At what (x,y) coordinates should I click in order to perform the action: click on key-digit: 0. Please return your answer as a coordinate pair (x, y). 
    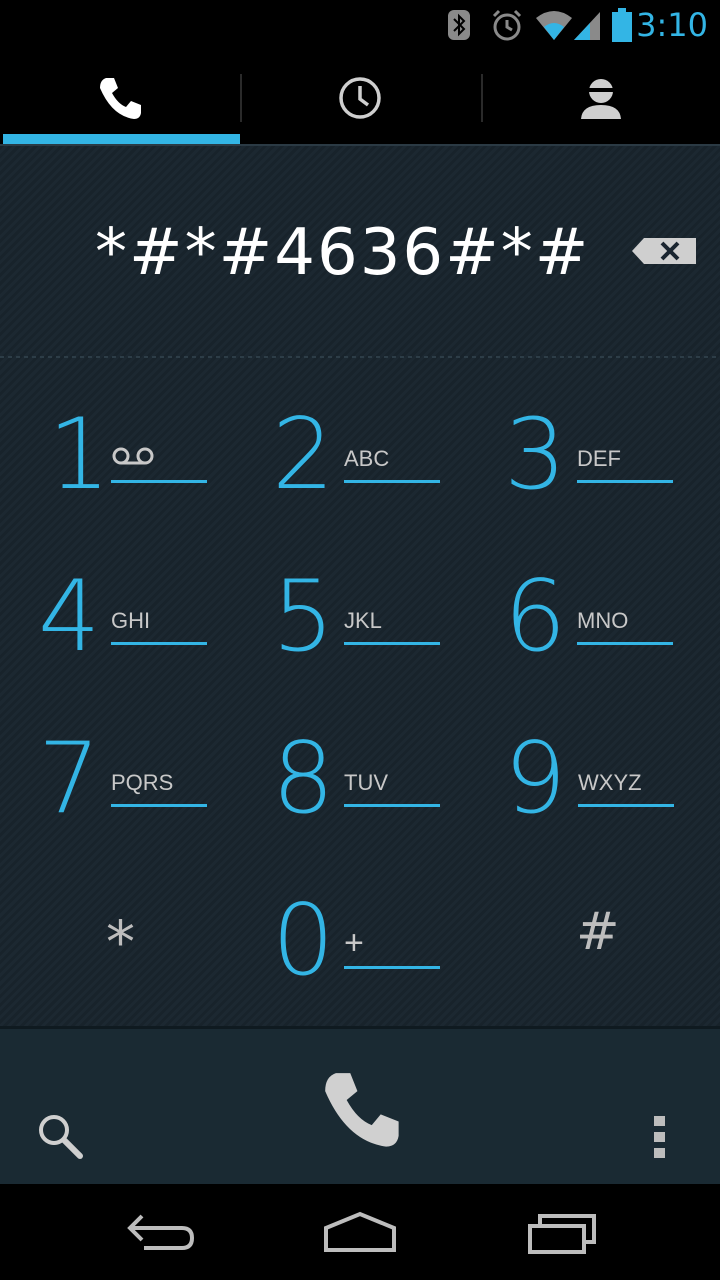
    Looking at the image, I should click on (303, 941).